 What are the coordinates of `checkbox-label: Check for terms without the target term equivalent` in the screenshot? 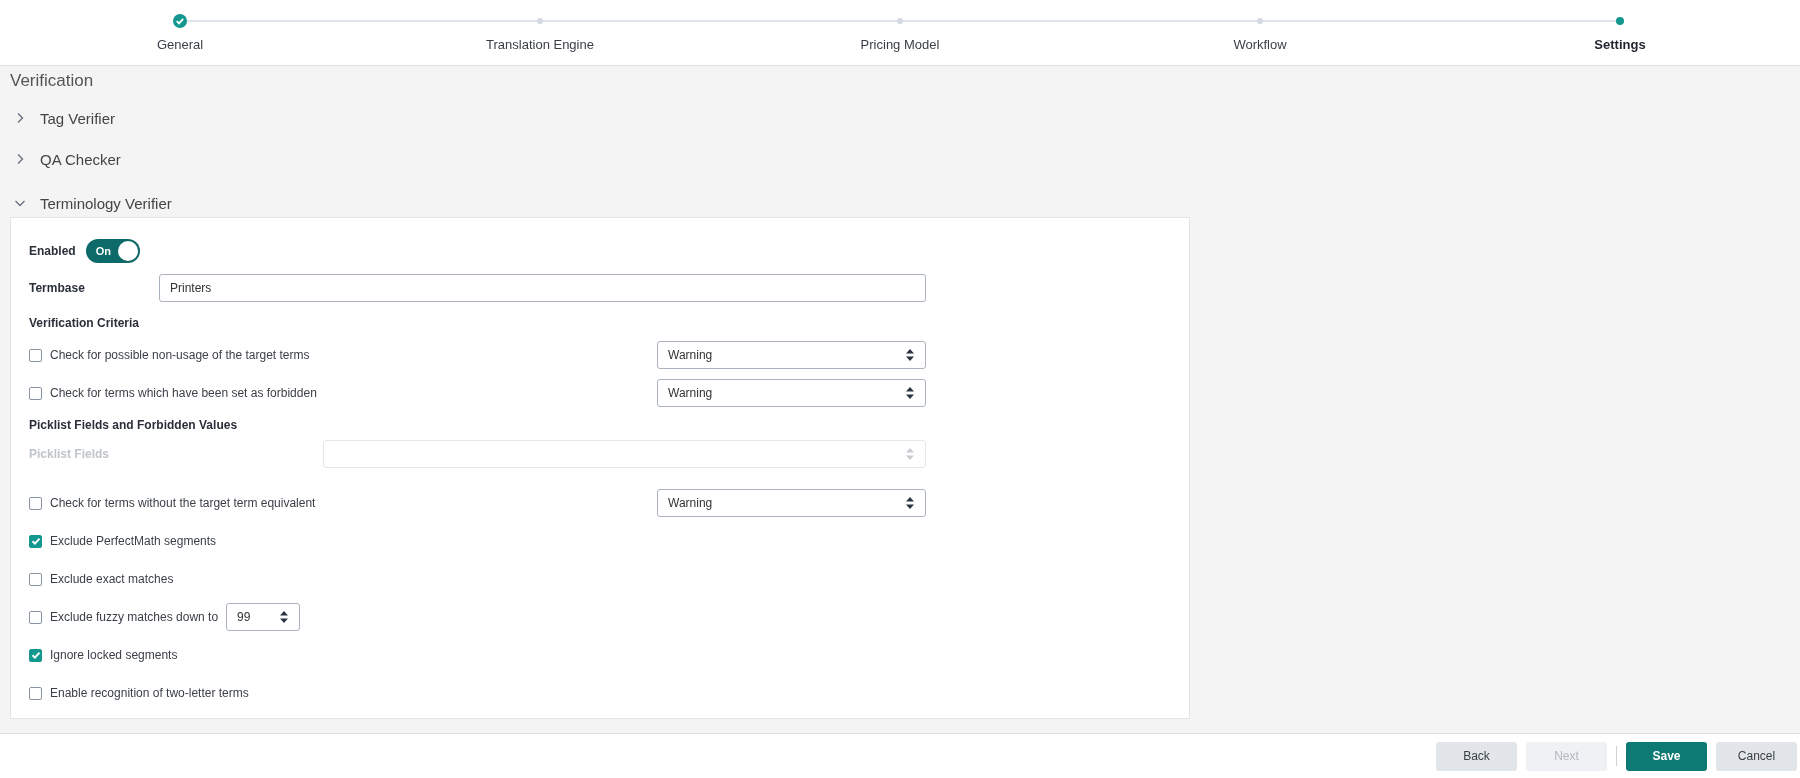 It's located at (183, 503).